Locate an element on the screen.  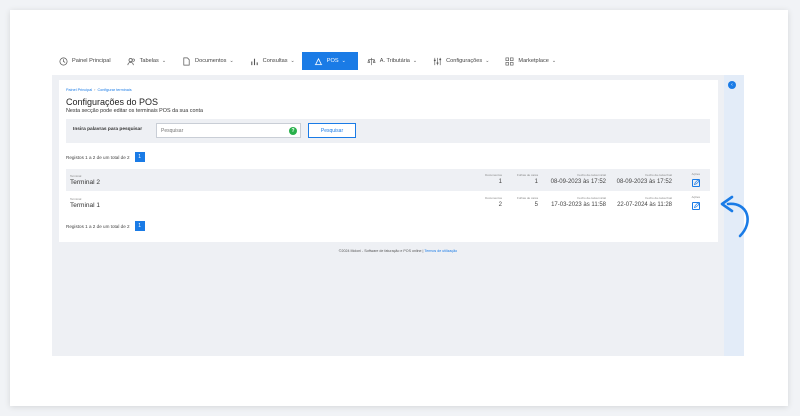
breadcrumb-home: Painel Principal is located at coordinates (79, 90).